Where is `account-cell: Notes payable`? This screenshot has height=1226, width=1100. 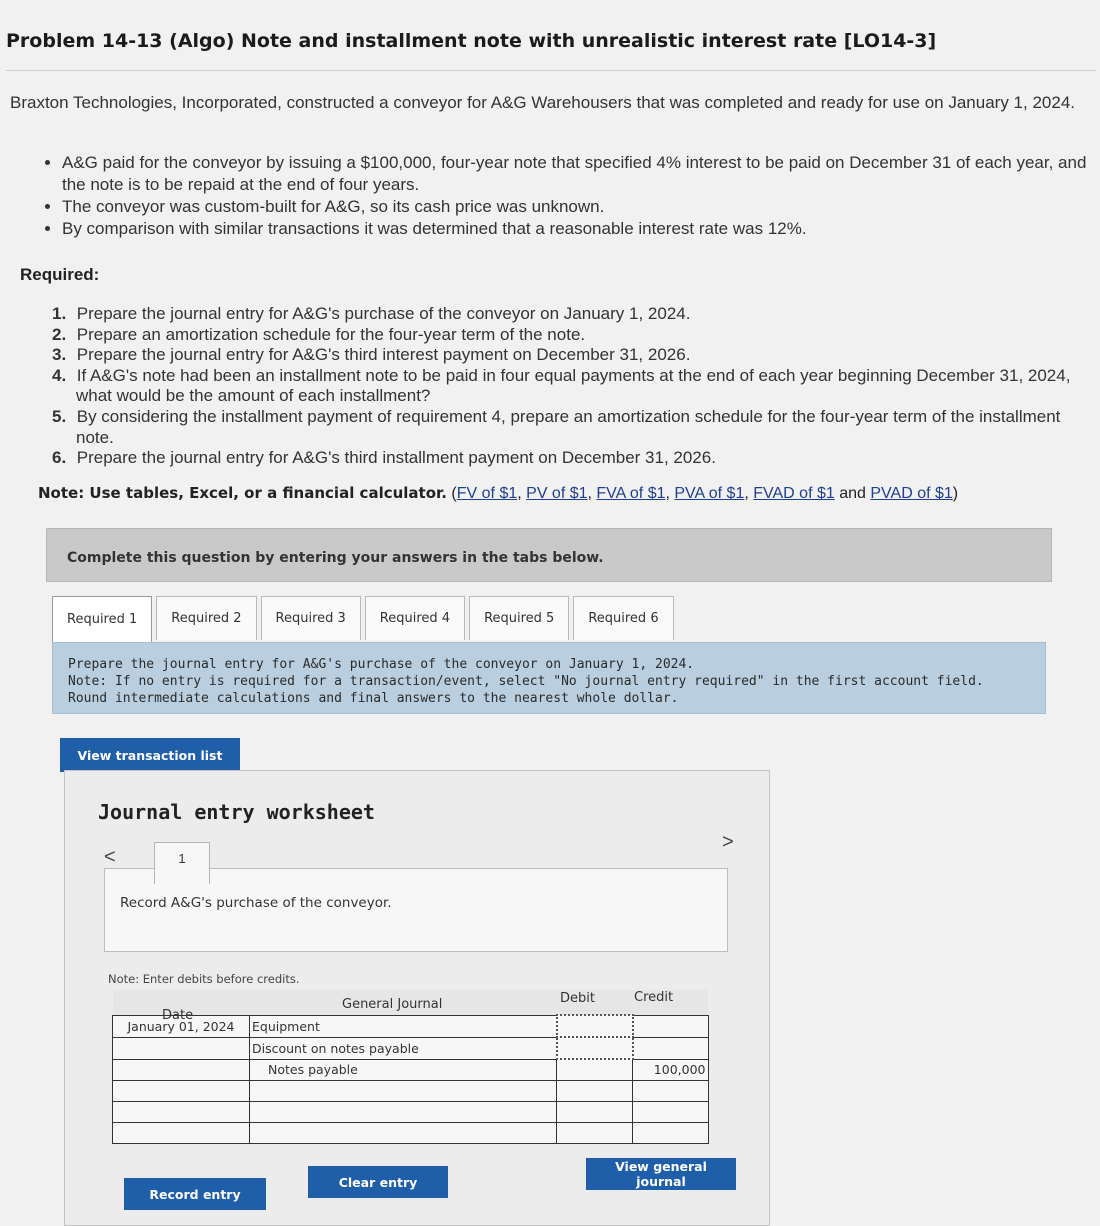
account-cell: Notes payable is located at coordinates (403, 1069).